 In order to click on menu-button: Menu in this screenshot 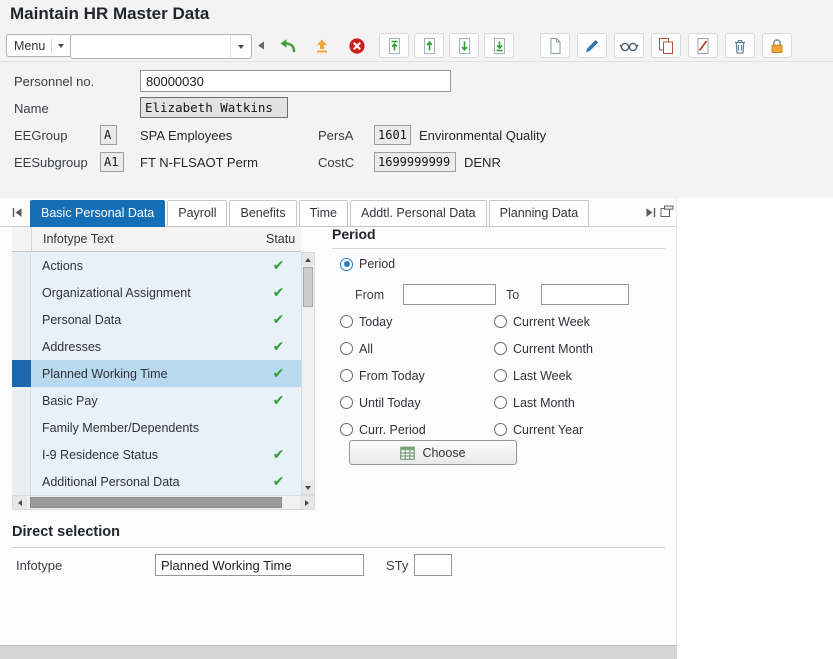, I will do `click(39, 45)`.